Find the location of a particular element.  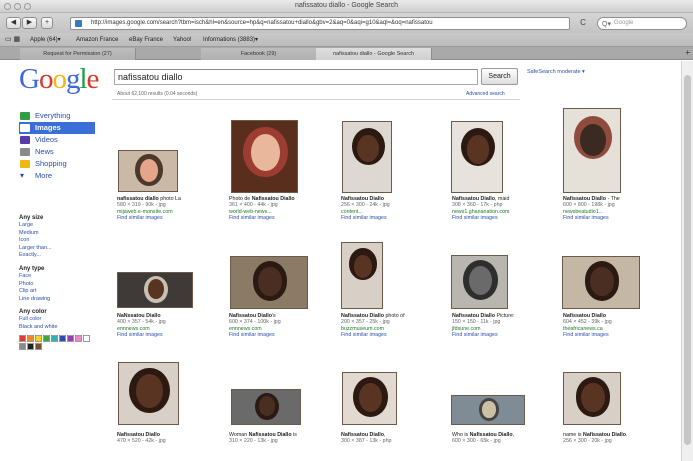

title-highlight: Nafissatou Diallo is located at coordinates (584, 199).